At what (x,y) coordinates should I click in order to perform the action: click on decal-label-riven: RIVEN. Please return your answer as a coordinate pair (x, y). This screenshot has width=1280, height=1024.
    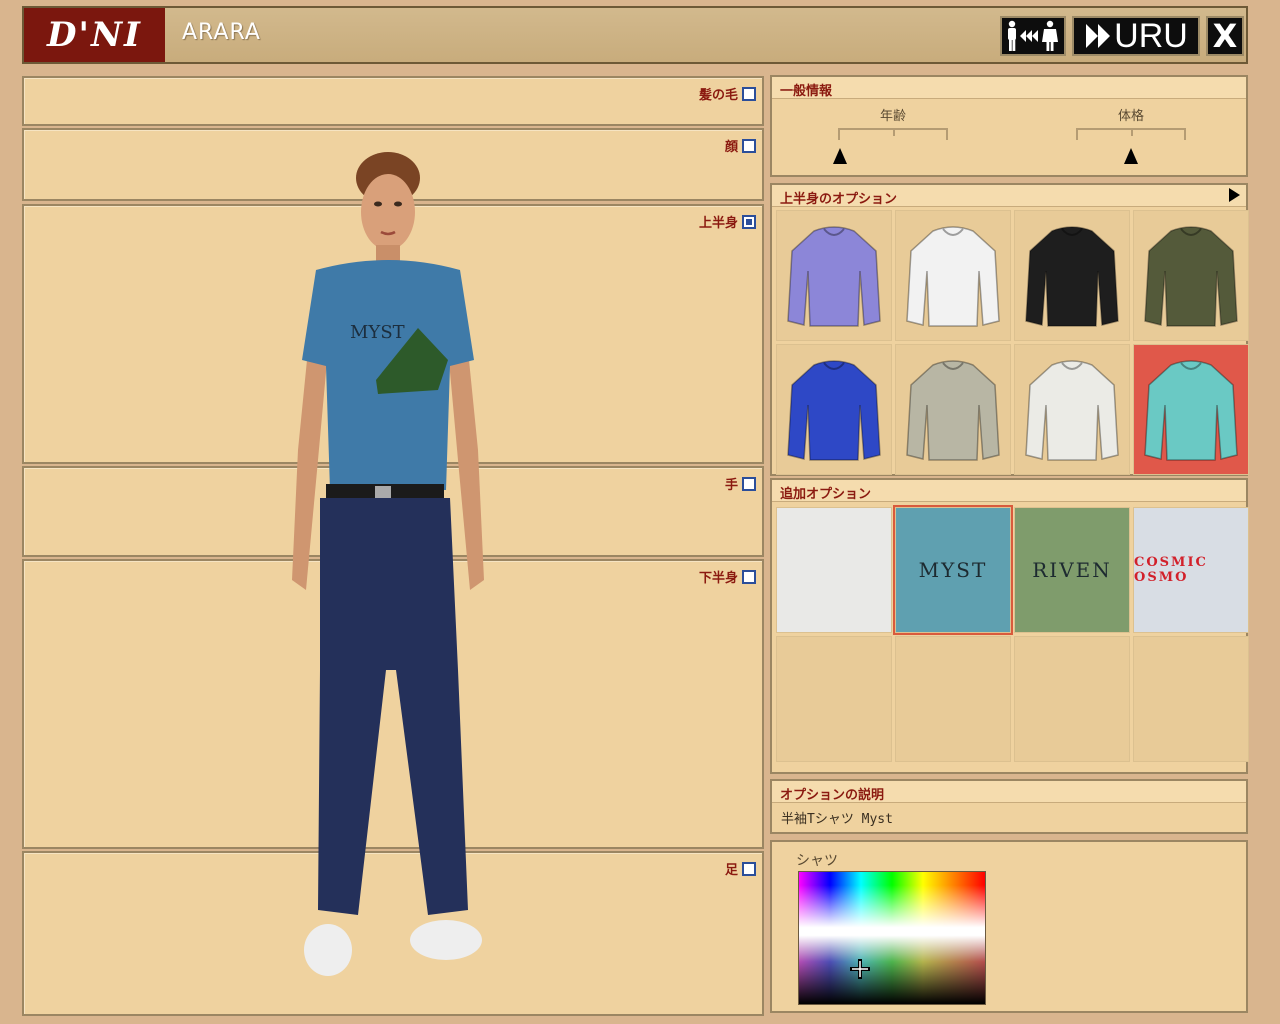
    Looking at the image, I should click on (1072, 570).